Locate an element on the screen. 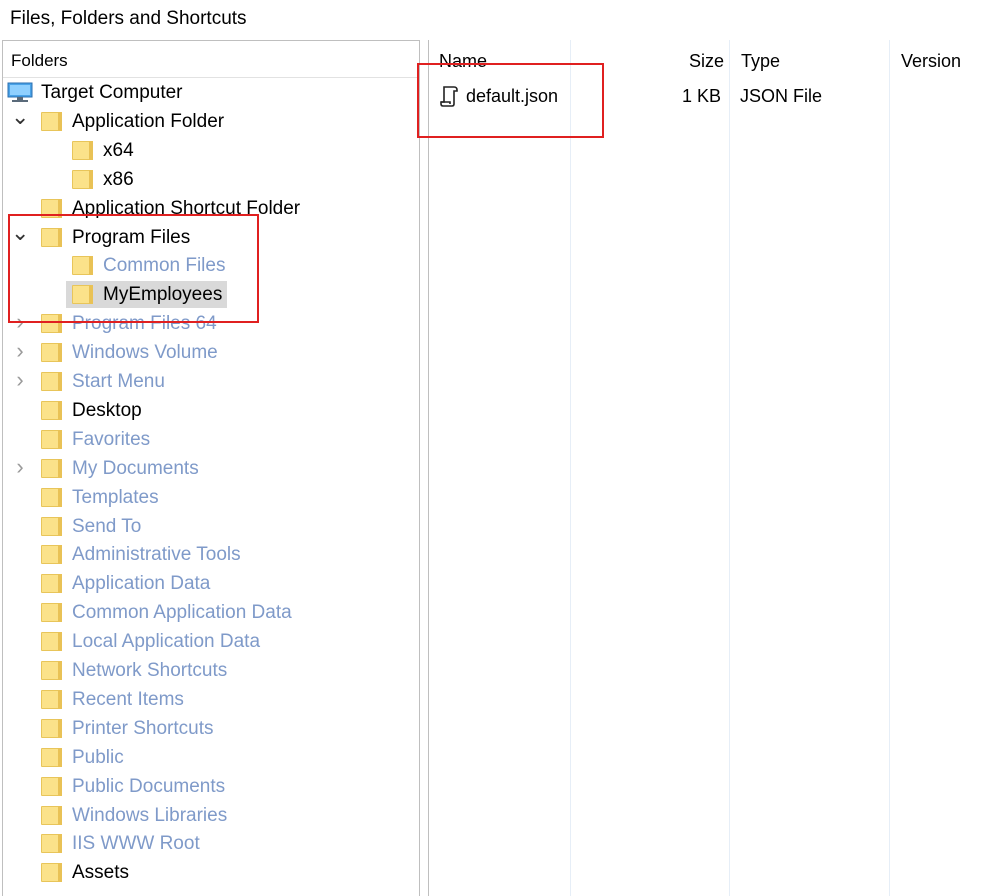 The image size is (999, 896). folder-tree-item-label: Application Folder is located at coordinates (148, 121).